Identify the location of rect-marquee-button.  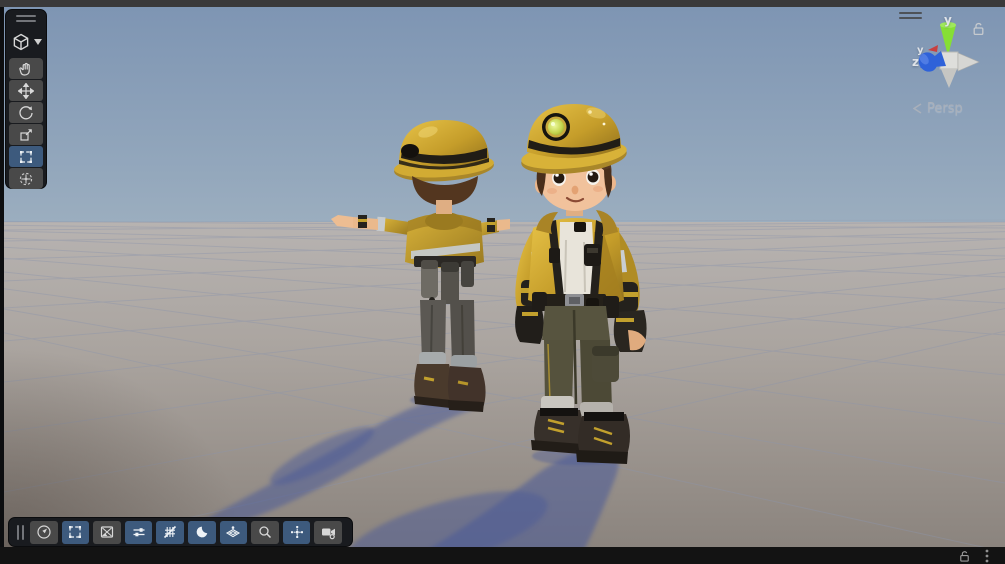
(75, 532).